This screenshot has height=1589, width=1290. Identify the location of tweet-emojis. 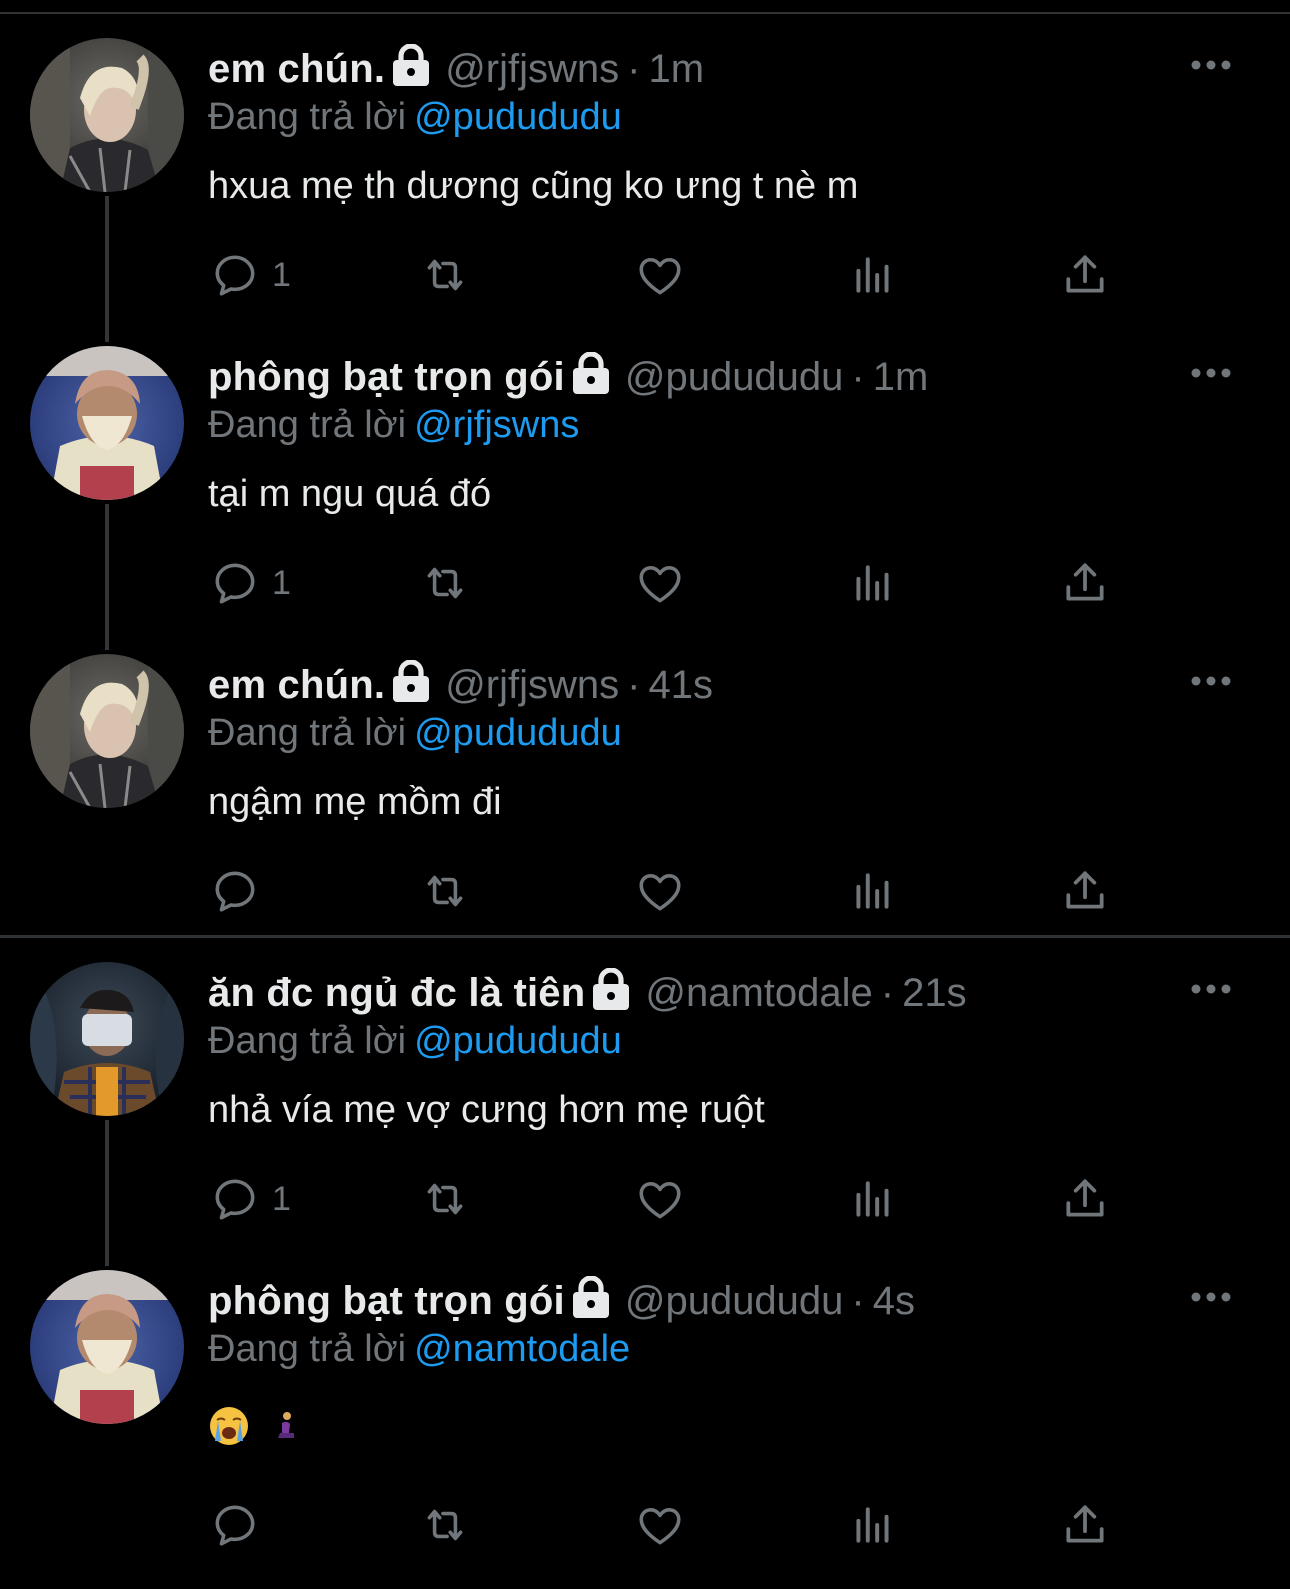
(253, 1426).